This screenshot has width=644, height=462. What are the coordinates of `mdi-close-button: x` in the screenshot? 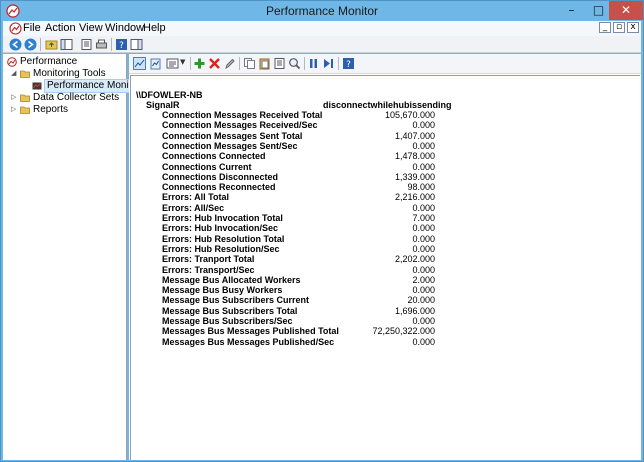 It's located at (633, 27).